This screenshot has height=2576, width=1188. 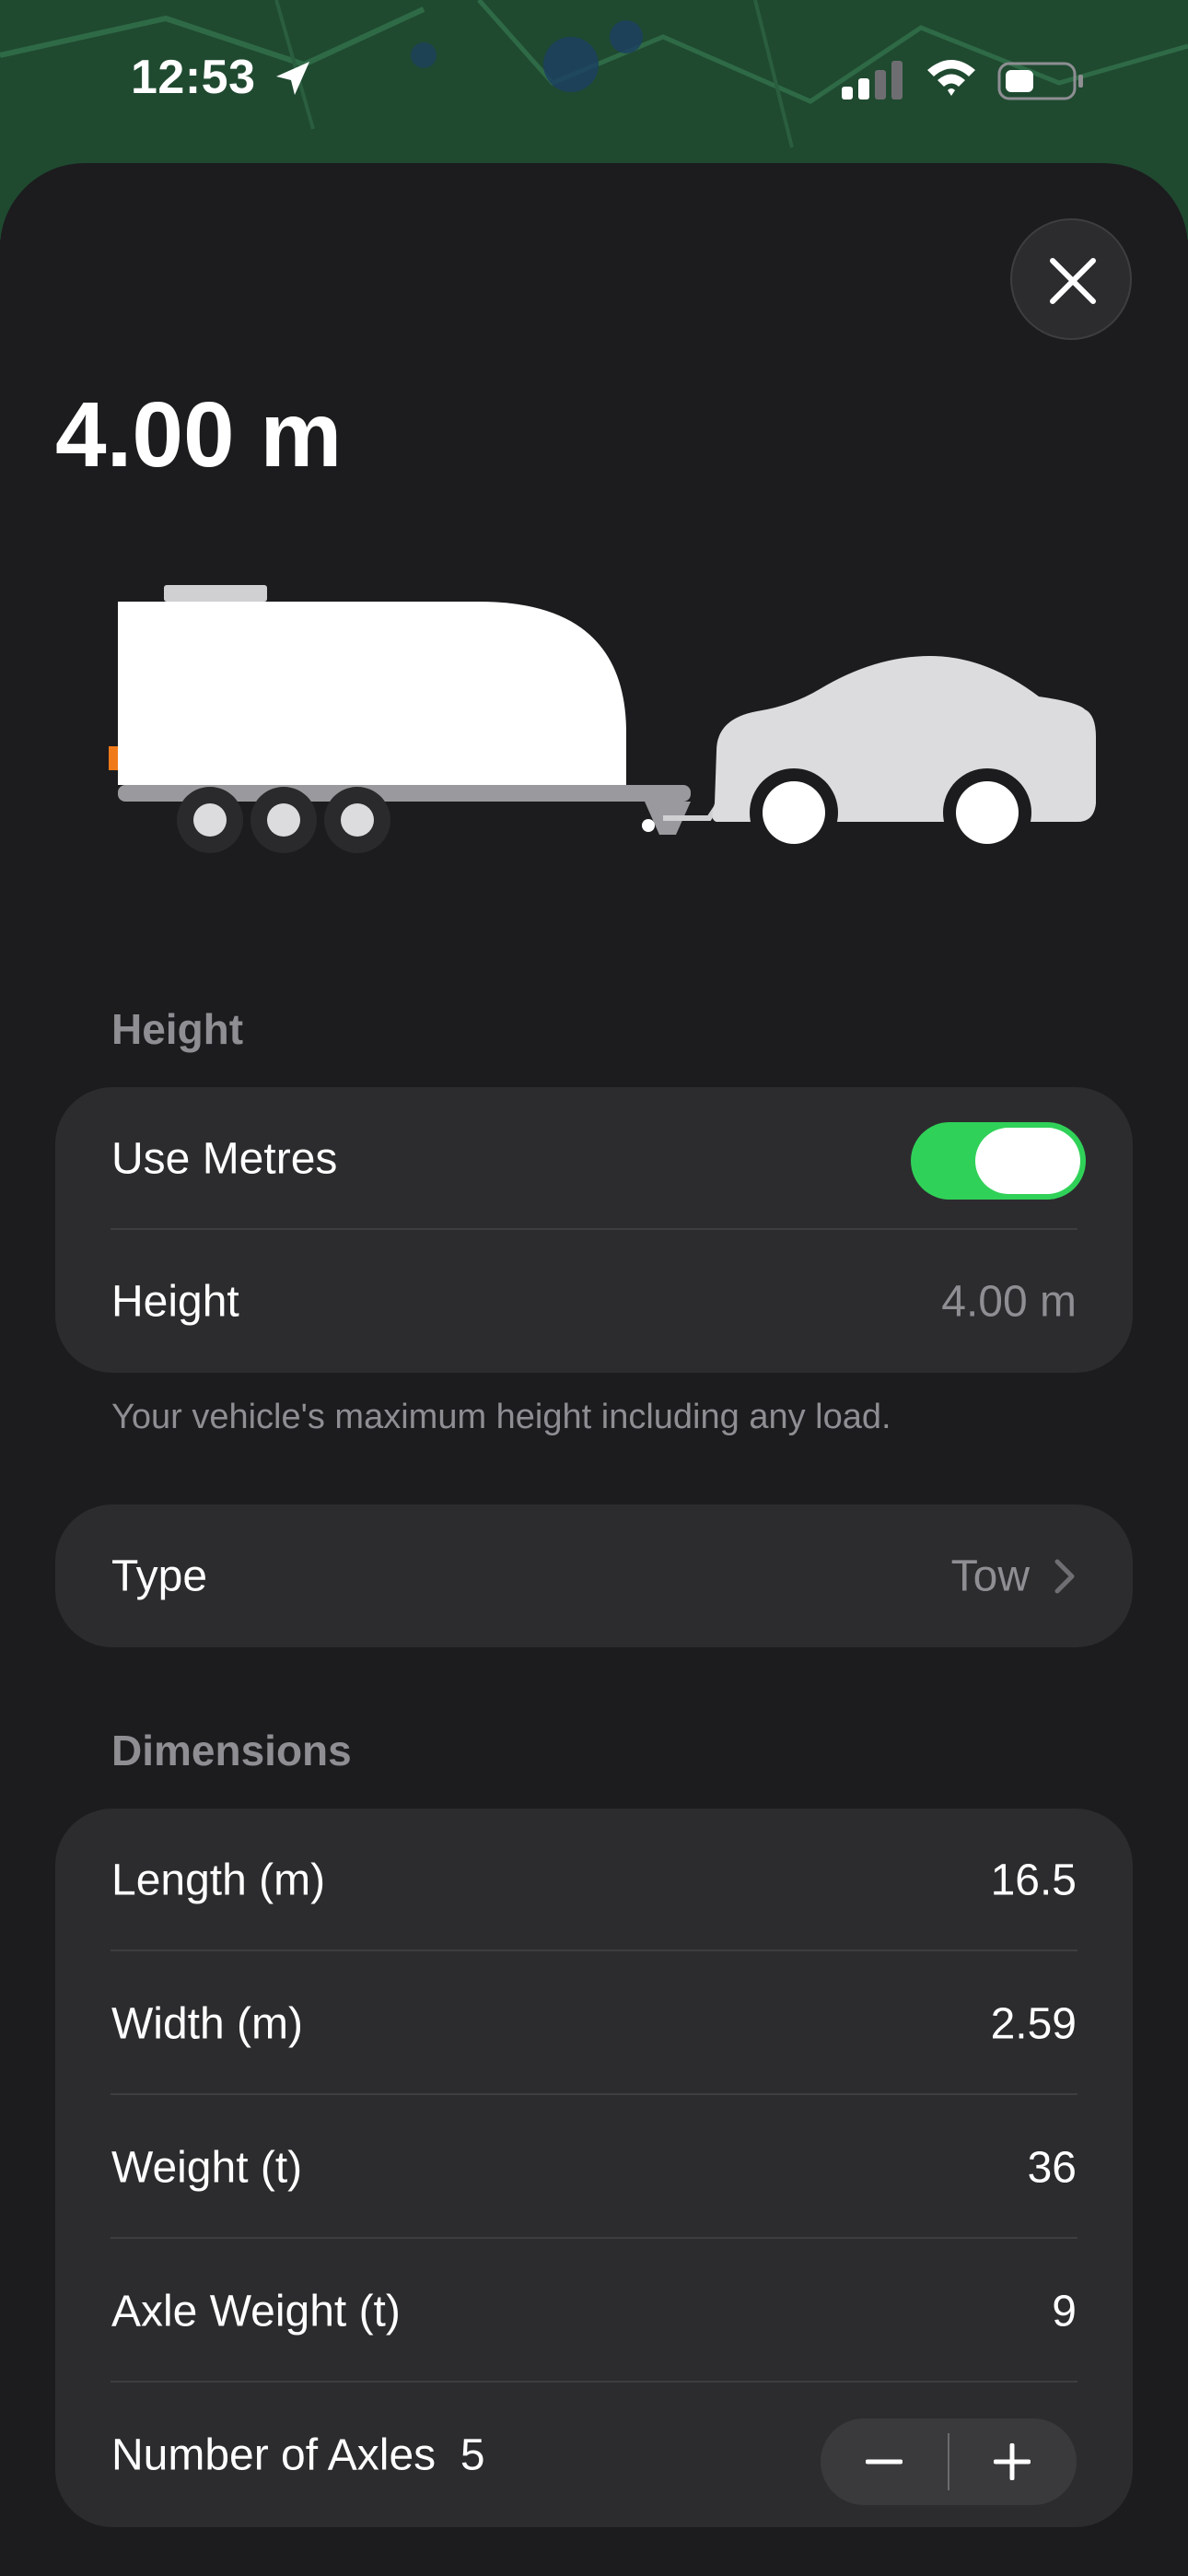 What do you see at coordinates (473, 2455) in the screenshot?
I see `axles-count: 5` at bounding box center [473, 2455].